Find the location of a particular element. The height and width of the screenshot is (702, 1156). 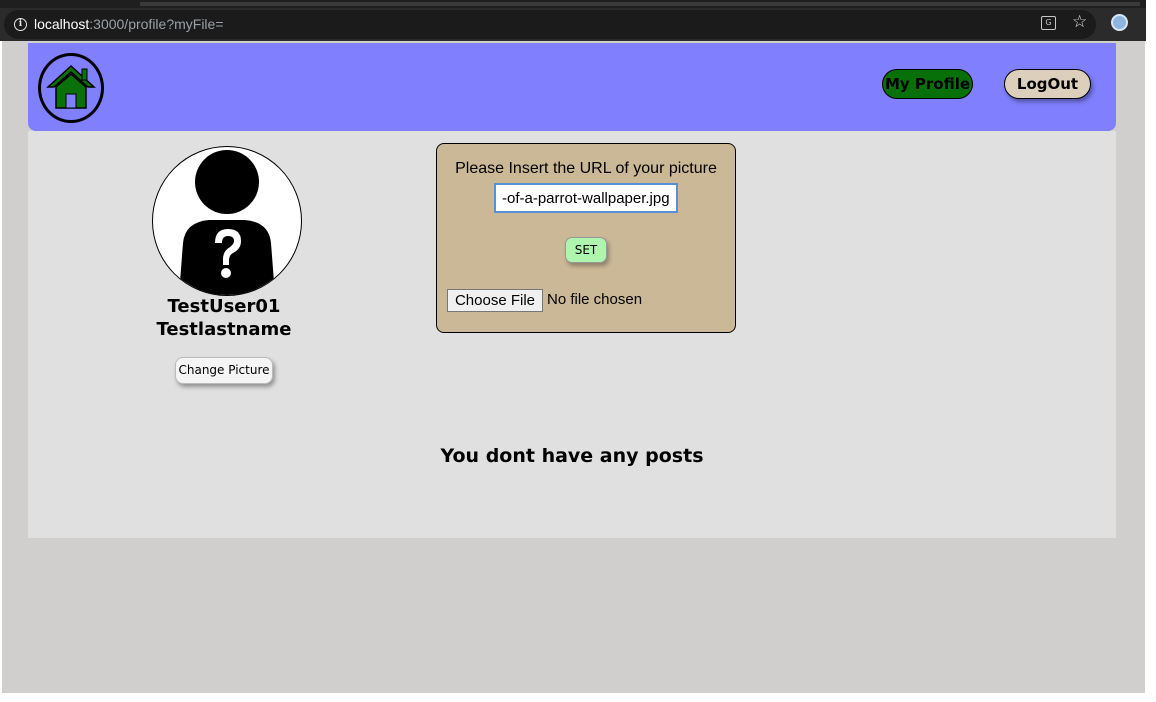

unknown-user-icon is located at coordinates (227, 222).